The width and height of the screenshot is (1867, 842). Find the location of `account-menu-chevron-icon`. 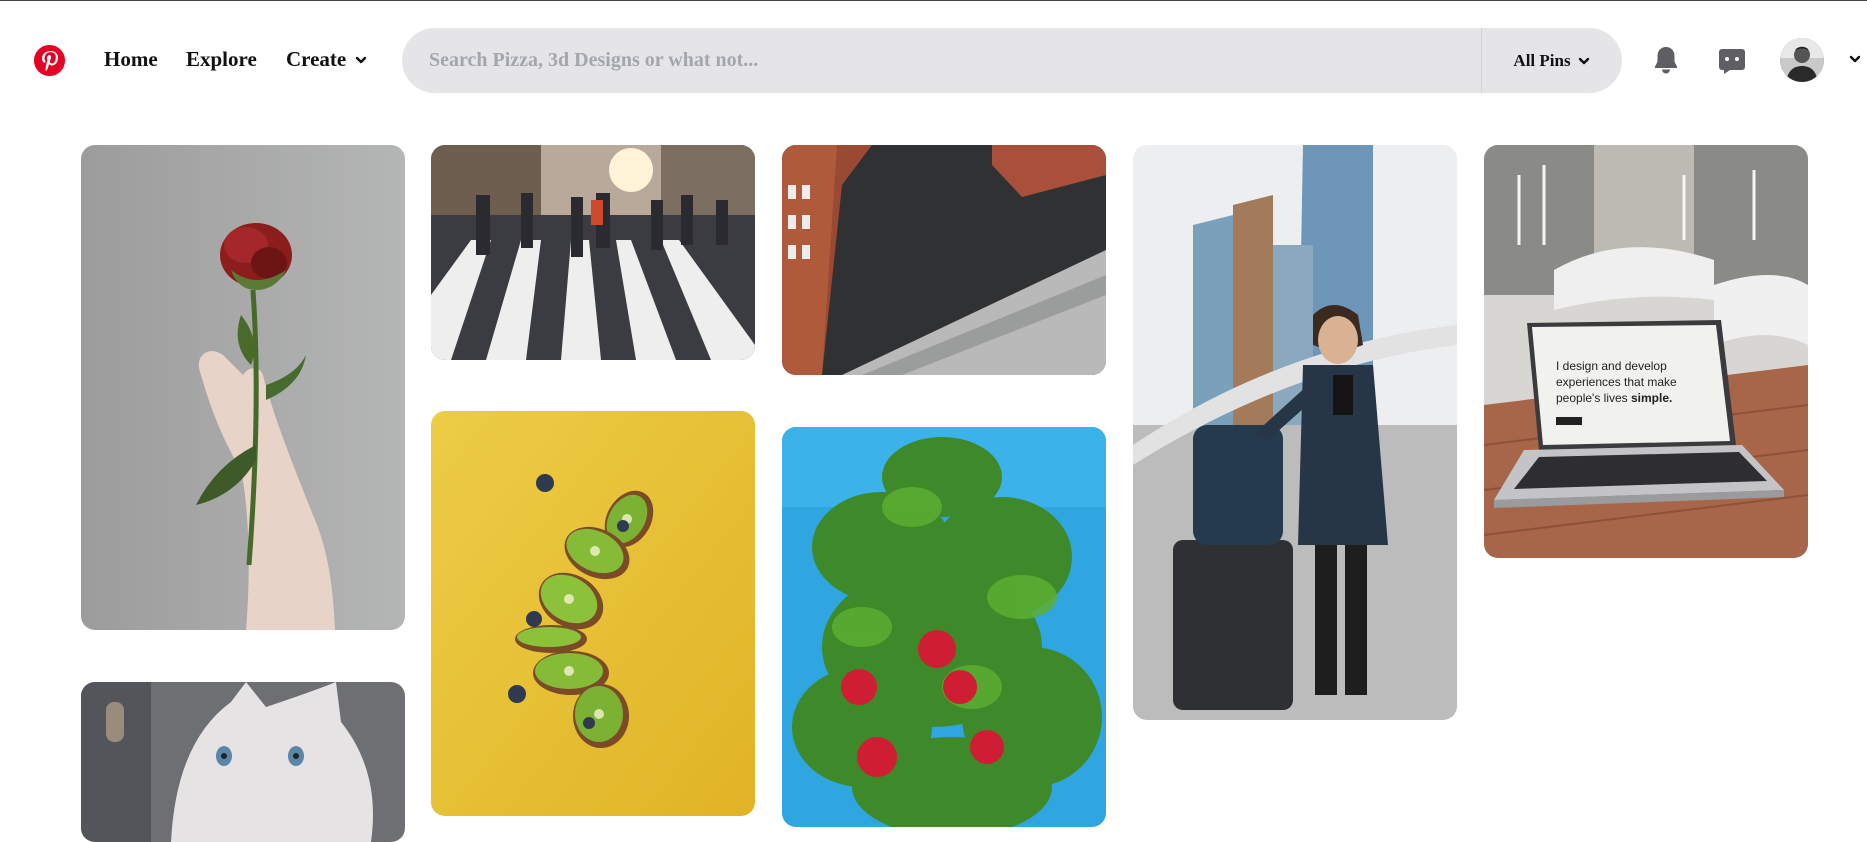

account-menu-chevron-icon is located at coordinates (1855, 59).